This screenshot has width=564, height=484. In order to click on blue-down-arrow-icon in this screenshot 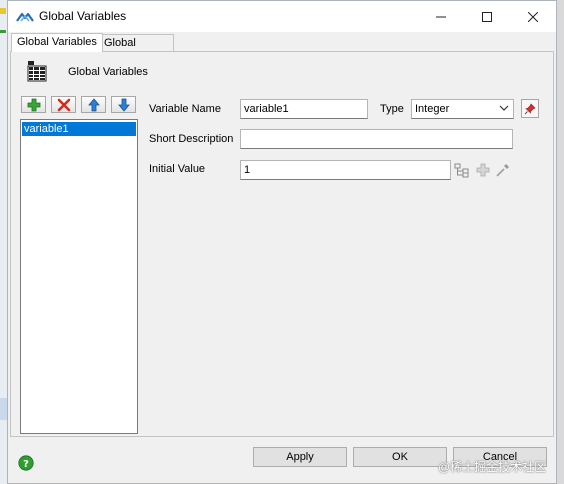, I will do `click(123, 105)`.